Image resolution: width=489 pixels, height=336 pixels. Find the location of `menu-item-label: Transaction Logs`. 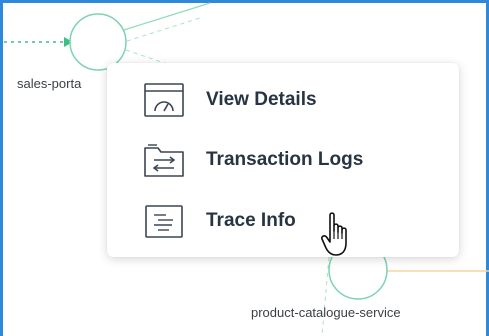

menu-item-label: Transaction Logs is located at coordinates (285, 159).